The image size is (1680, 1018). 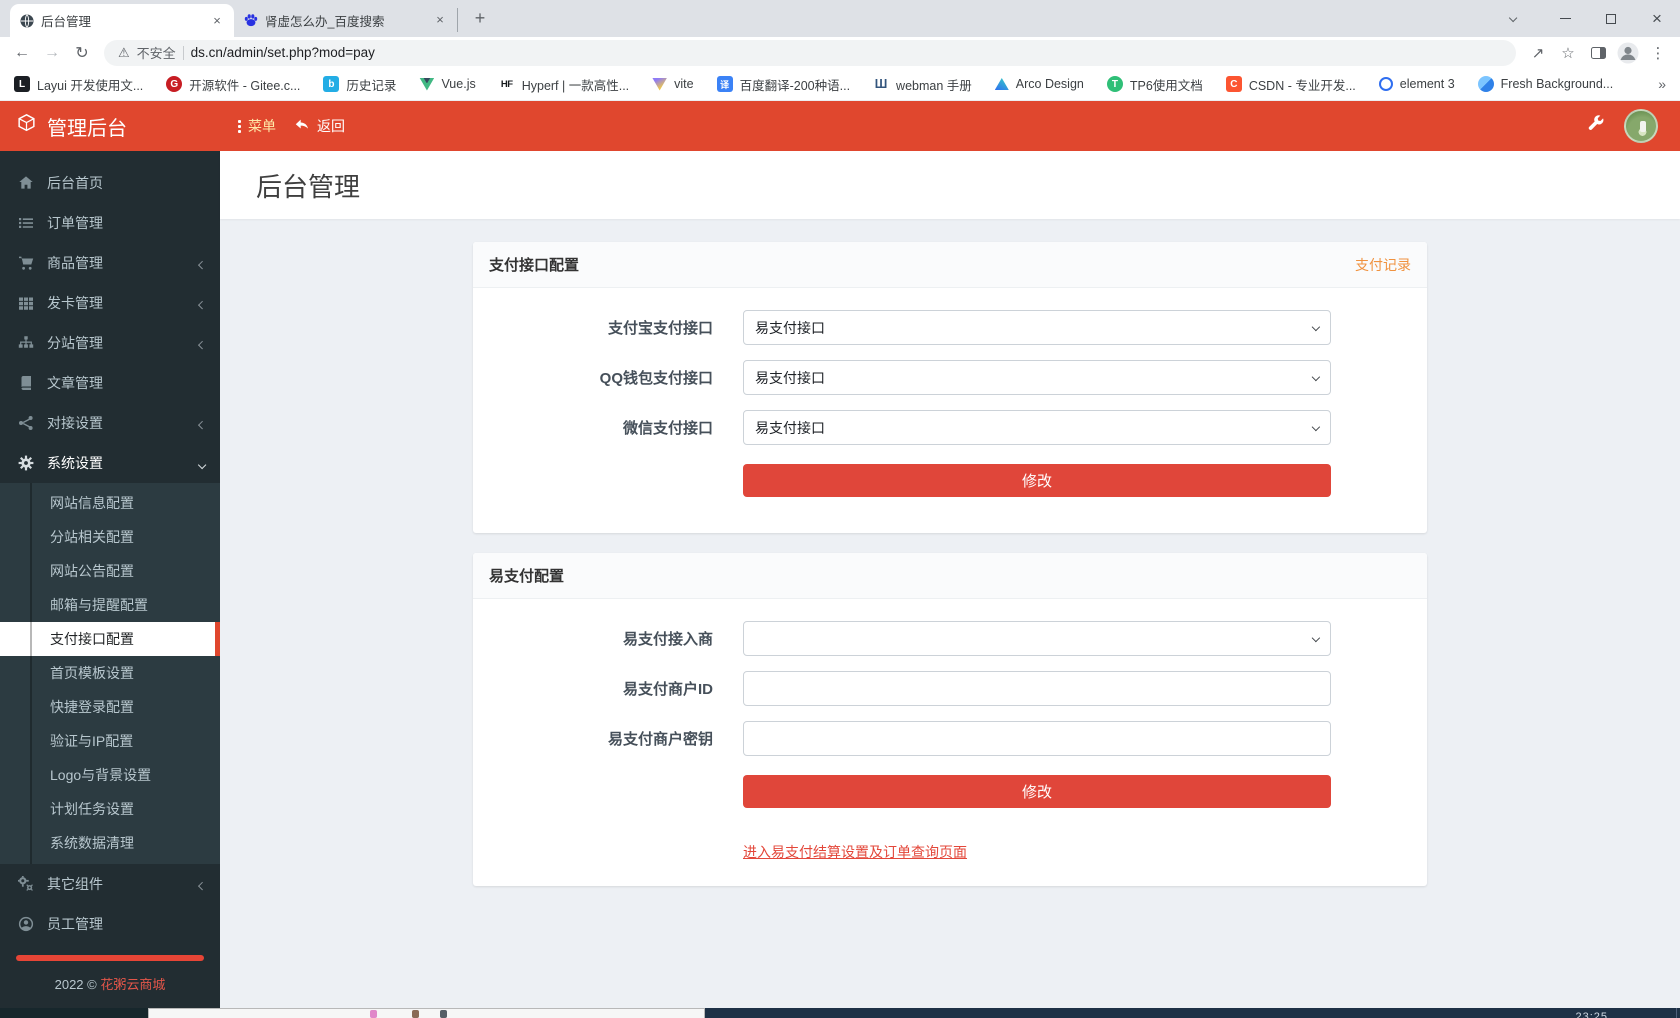 What do you see at coordinates (110, 343) in the screenshot?
I see `sidebar-item-substations: 分站管理` at bounding box center [110, 343].